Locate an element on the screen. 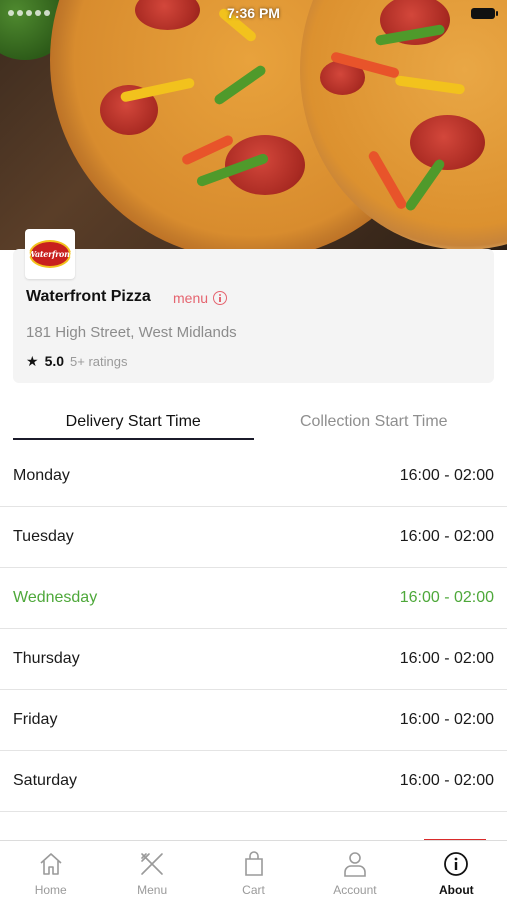 This screenshot has height=900, width=507. nav-label: About is located at coordinates (456, 890).